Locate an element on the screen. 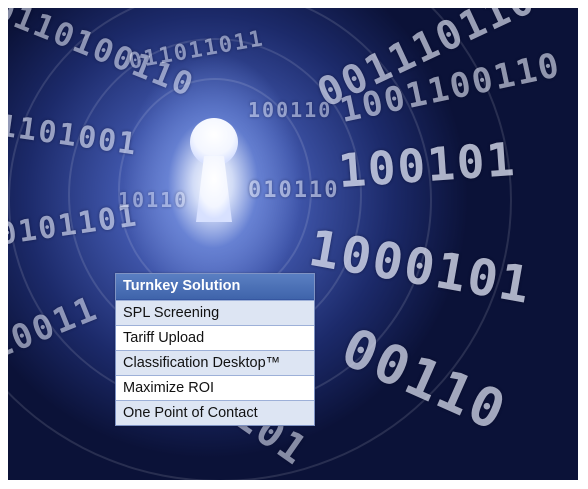 Image resolution: width=588 pixels, height=489 pixels. list-item-spl-screening: SPL Screening is located at coordinates (215, 312).